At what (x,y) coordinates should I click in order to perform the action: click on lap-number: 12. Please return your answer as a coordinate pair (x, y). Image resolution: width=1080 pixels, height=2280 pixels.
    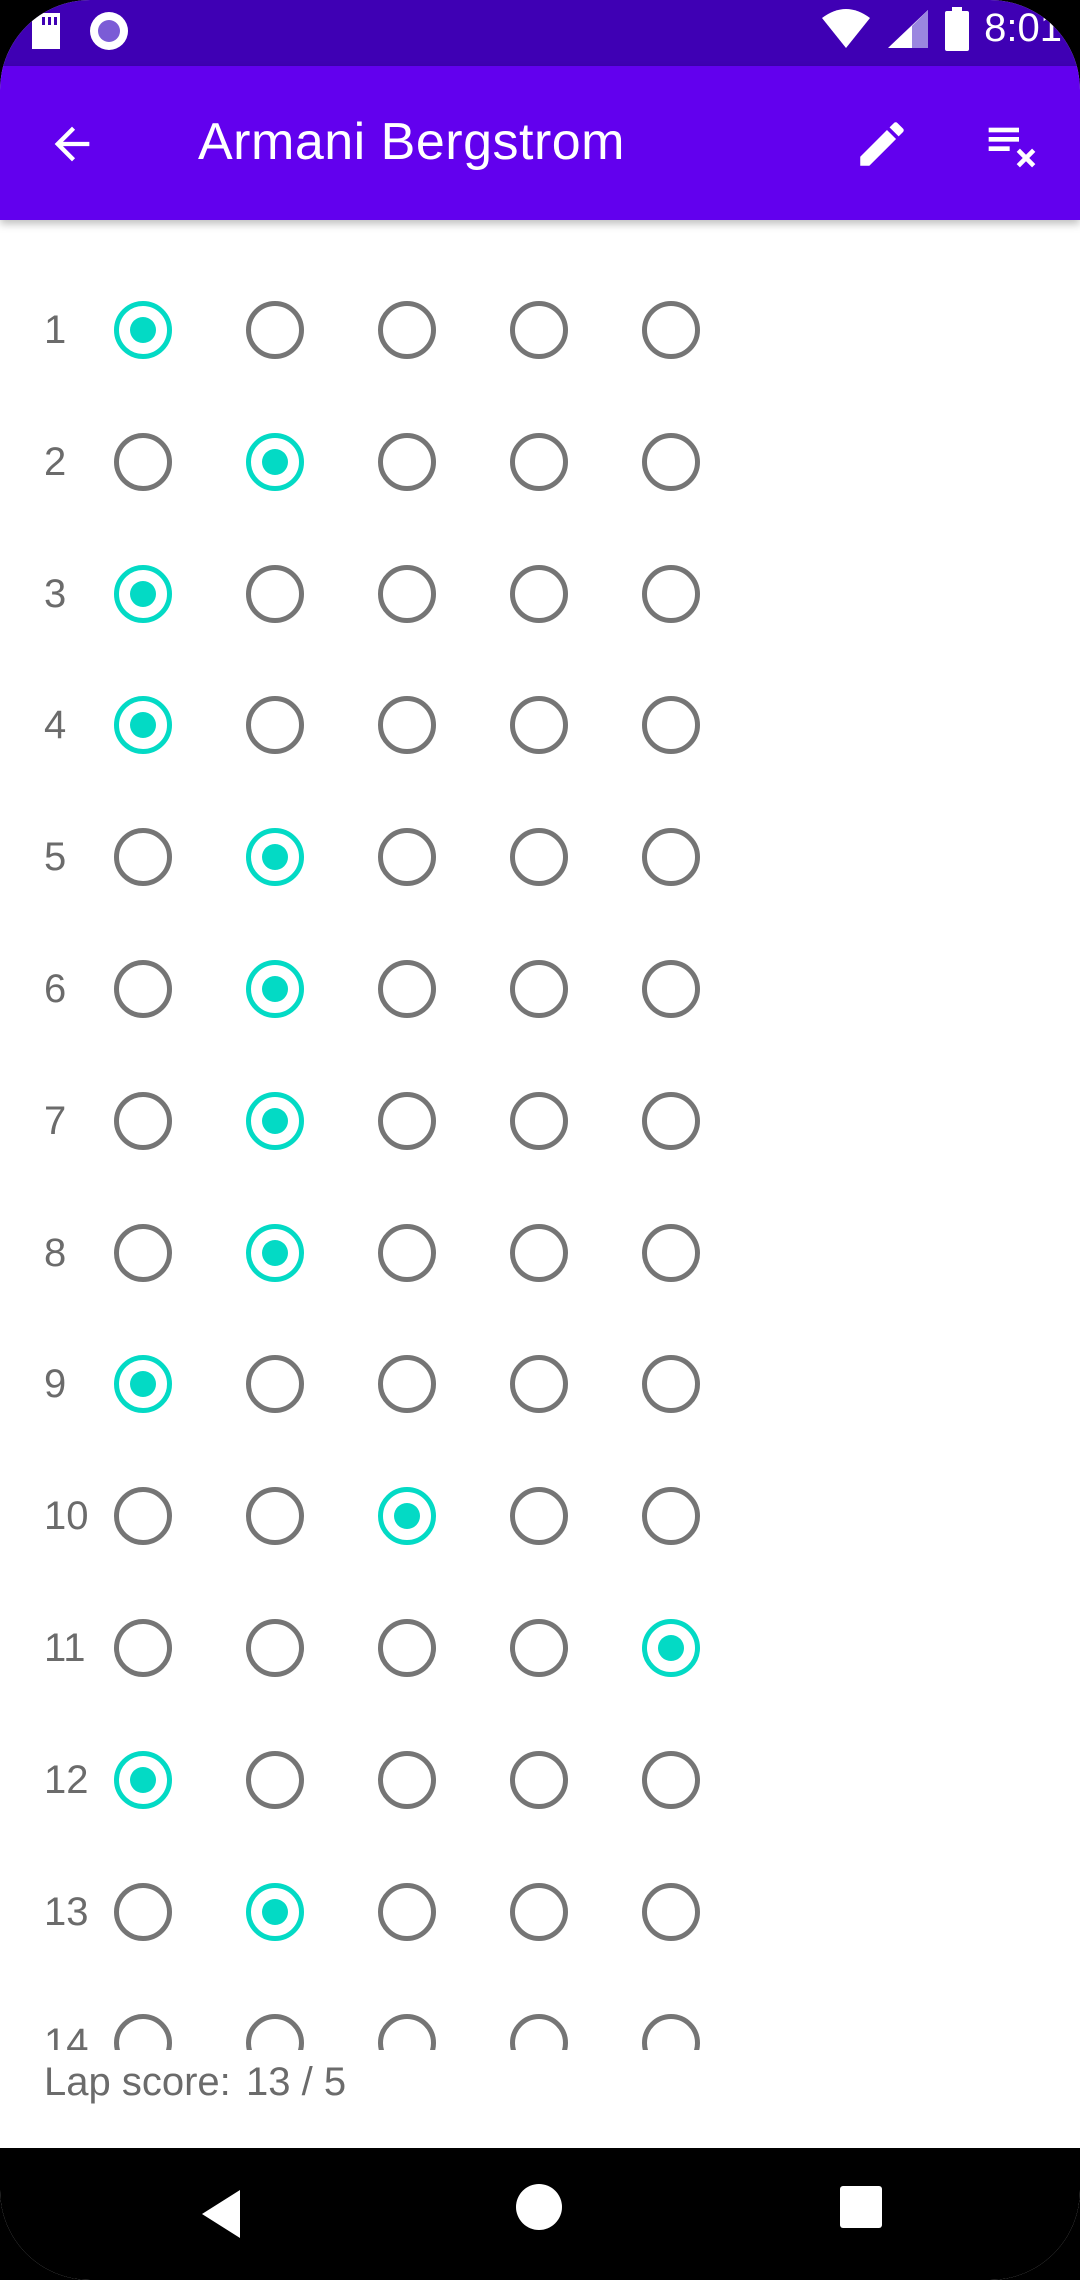
    Looking at the image, I should click on (66, 1779).